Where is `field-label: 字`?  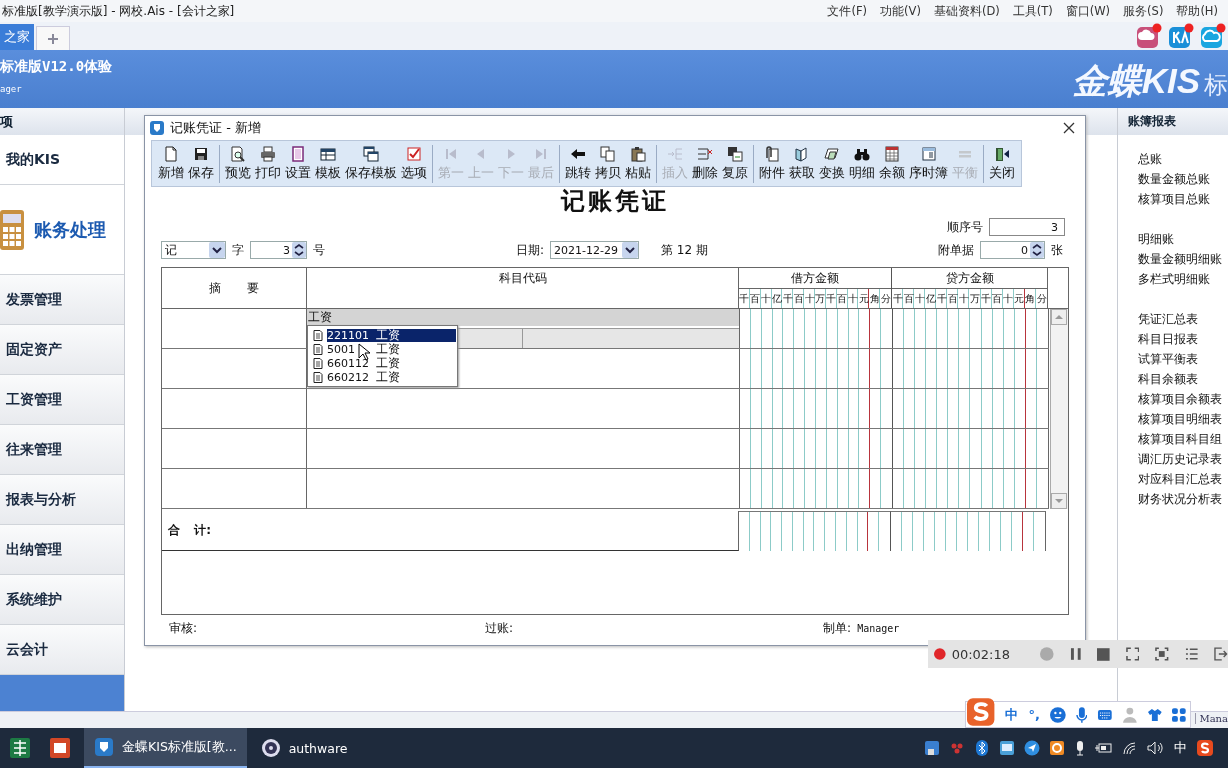
field-label: 字 is located at coordinates (238, 250).